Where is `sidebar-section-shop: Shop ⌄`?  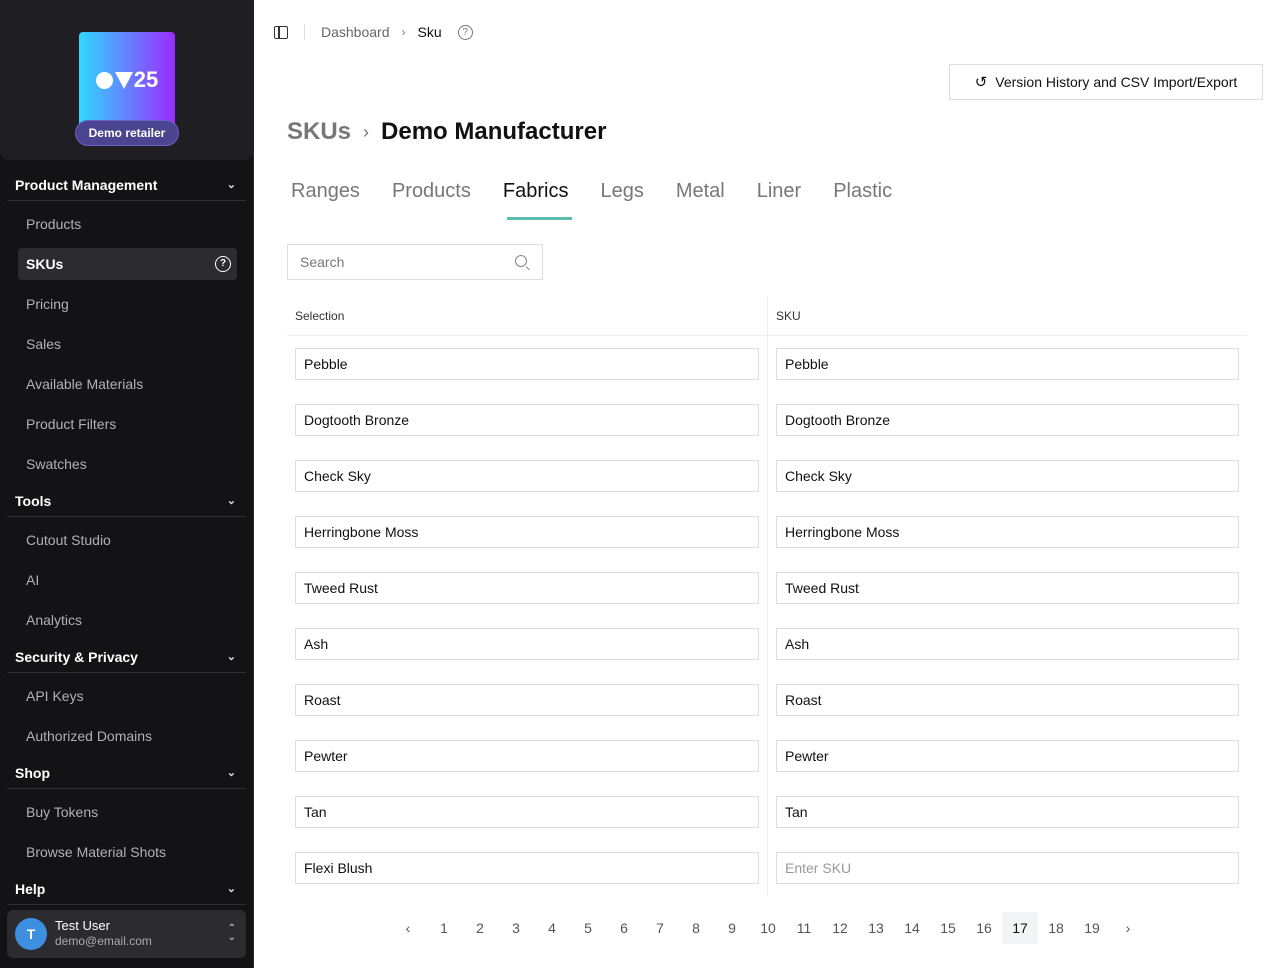 sidebar-section-shop: Shop ⌄ is located at coordinates (126, 773).